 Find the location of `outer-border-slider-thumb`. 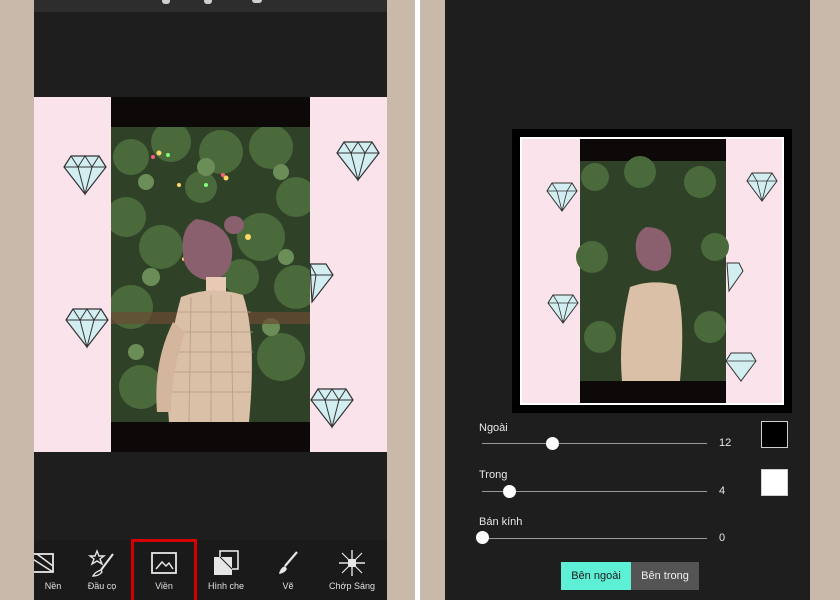

outer-border-slider-thumb is located at coordinates (552, 443).